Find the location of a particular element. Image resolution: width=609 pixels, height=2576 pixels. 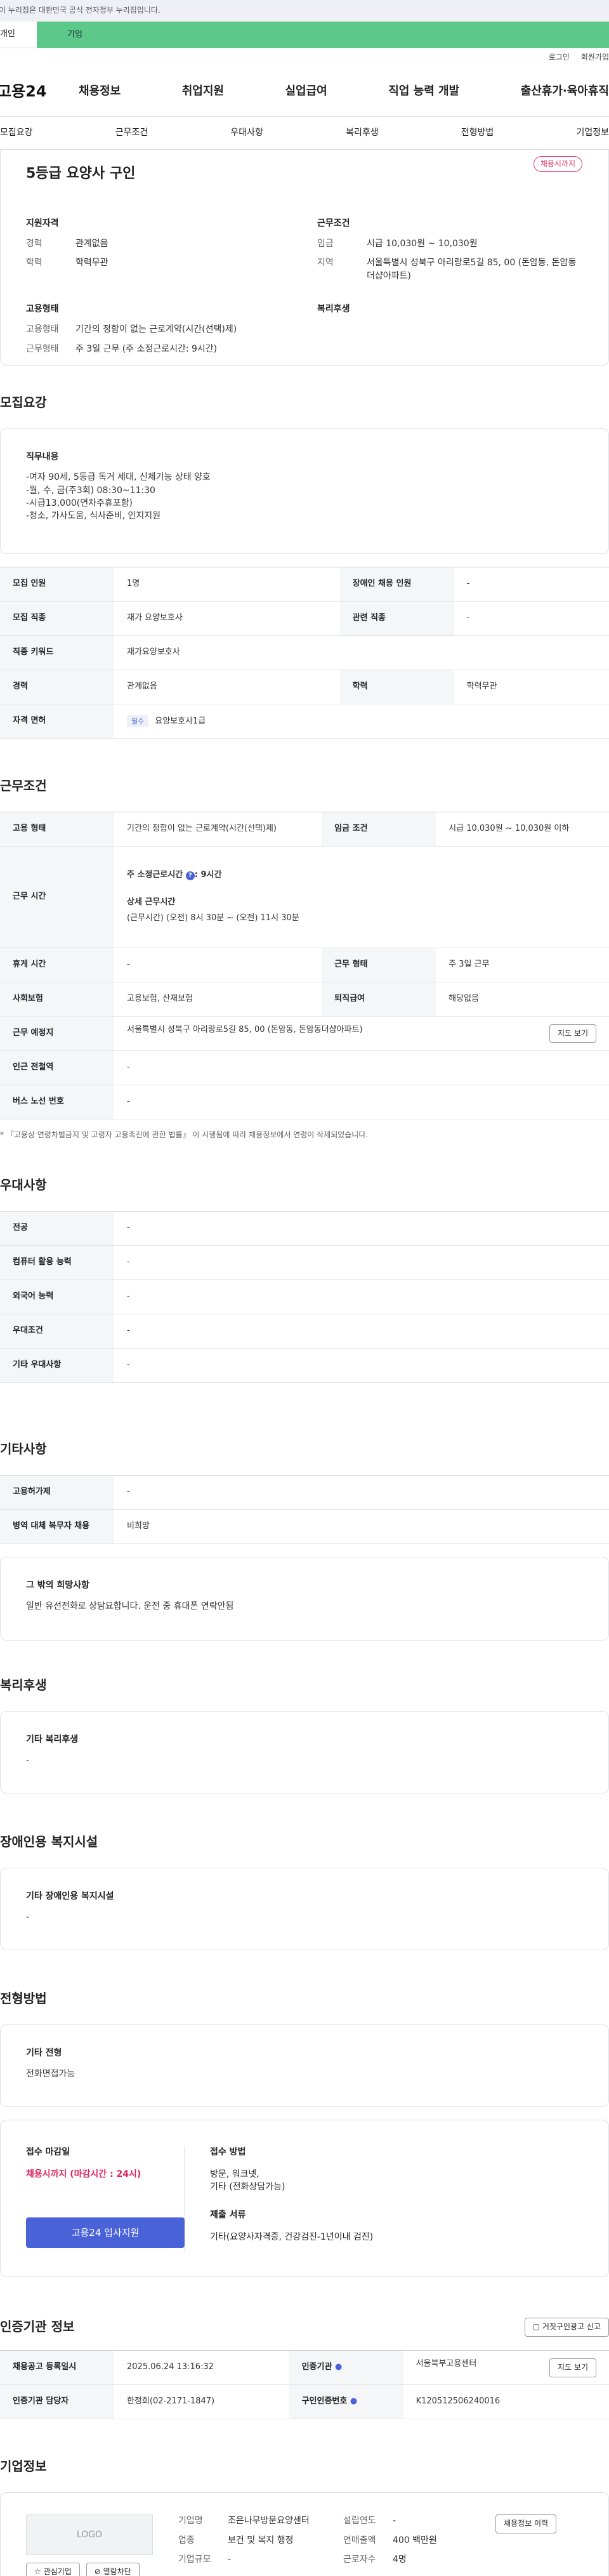

welfare-box: 기타 복리후생 - is located at coordinates (304, 1753).